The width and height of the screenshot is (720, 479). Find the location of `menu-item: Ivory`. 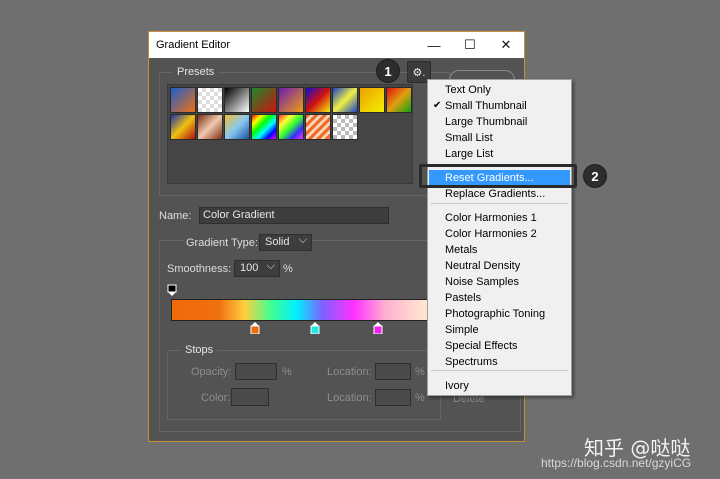

menu-item: Ivory is located at coordinates (499, 386).